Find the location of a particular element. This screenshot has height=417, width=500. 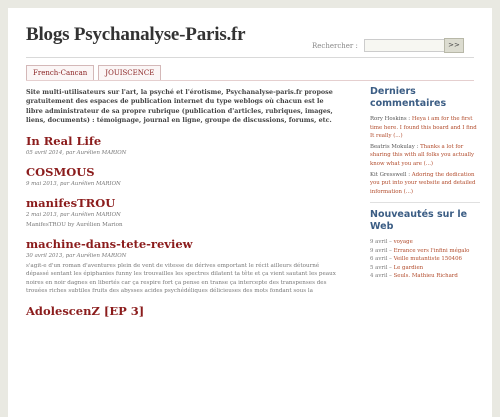

comment-author: Kit Gresswell : is located at coordinates (390, 174).